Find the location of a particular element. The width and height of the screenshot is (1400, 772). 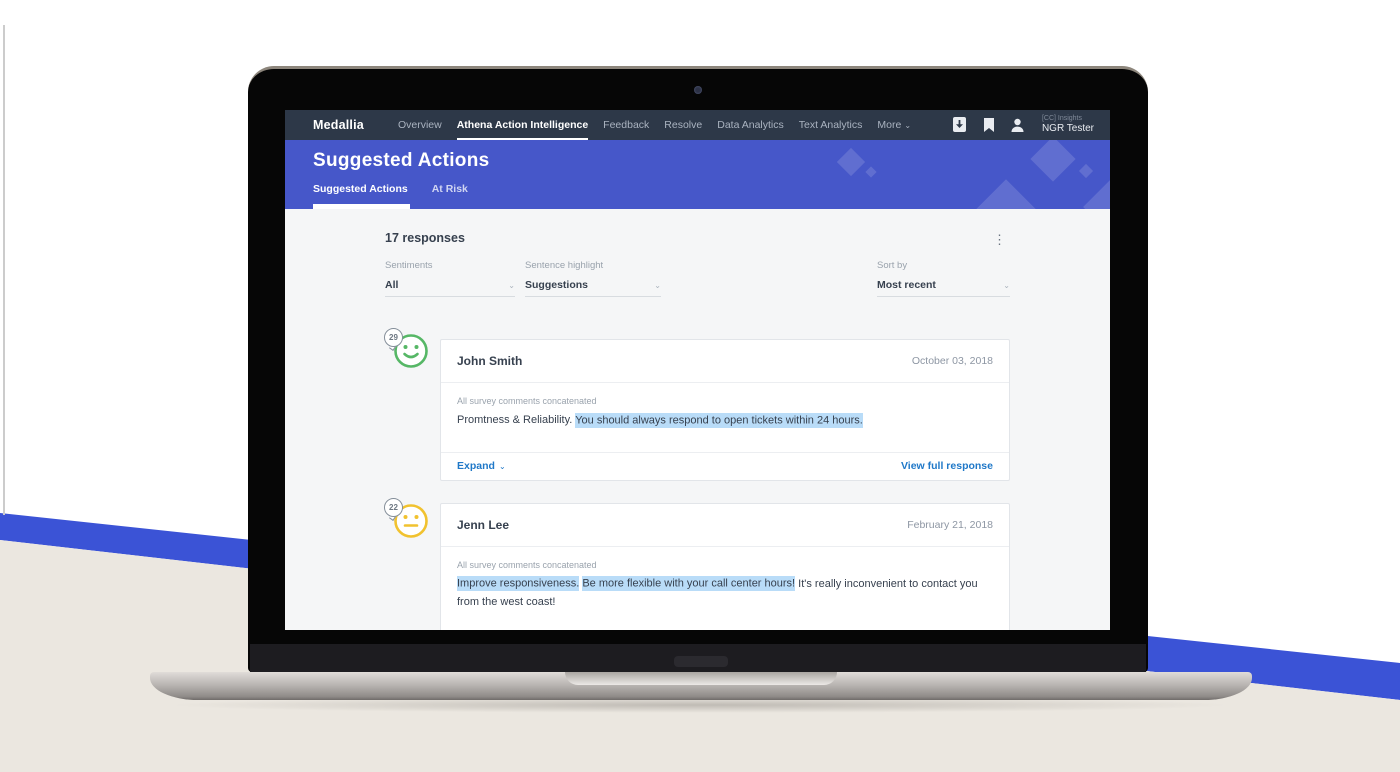

filter-sentiments-select: All ⌄ is located at coordinates (450, 288).